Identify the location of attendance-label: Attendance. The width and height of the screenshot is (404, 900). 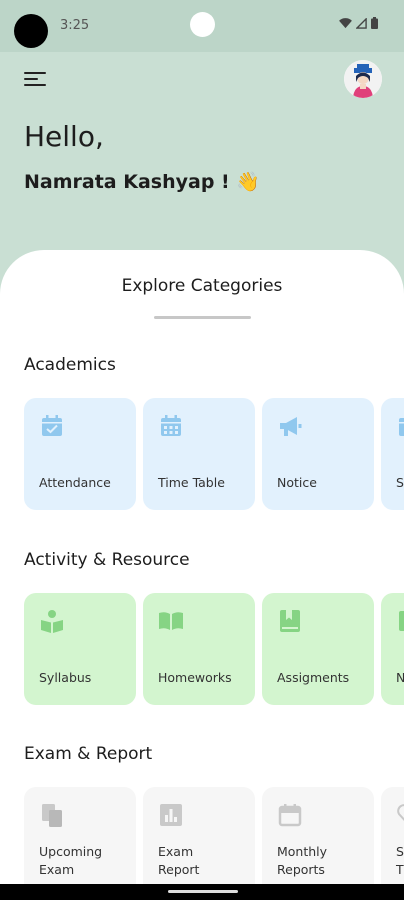
(75, 482).